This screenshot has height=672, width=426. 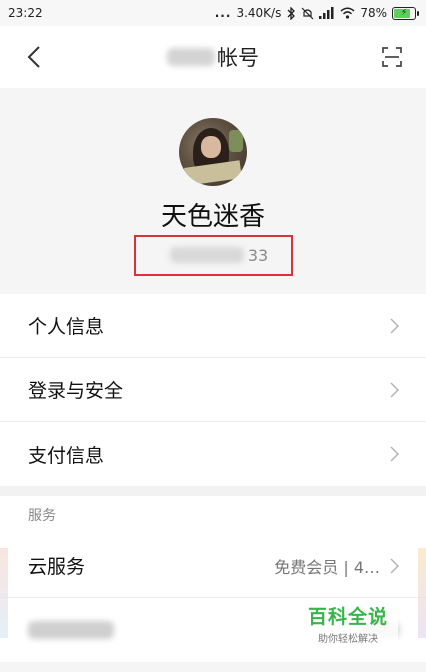 What do you see at coordinates (373, 13) in the screenshot?
I see `battery-percent: 78%` at bounding box center [373, 13].